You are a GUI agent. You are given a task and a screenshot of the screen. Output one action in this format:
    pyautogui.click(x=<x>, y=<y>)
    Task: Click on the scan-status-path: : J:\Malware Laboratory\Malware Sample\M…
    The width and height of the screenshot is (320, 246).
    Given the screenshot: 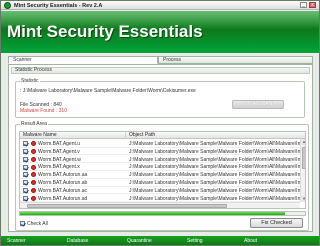 What is the action you would take?
    pyautogui.click(x=108, y=91)
    